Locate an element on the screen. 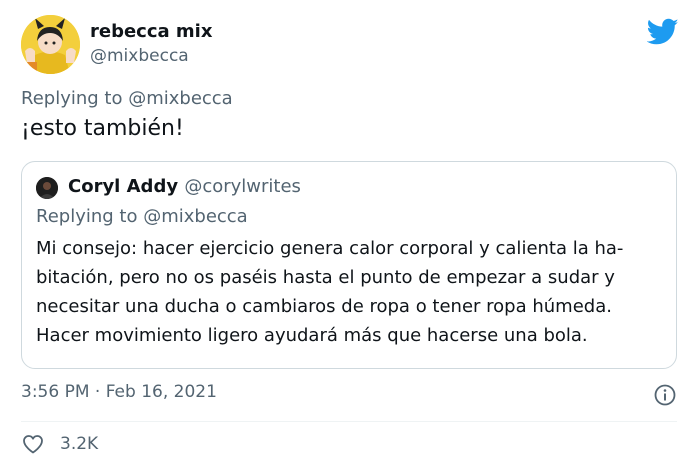 The image size is (700, 473). replying-to-handle-link: @mixbecca is located at coordinates (180, 98).